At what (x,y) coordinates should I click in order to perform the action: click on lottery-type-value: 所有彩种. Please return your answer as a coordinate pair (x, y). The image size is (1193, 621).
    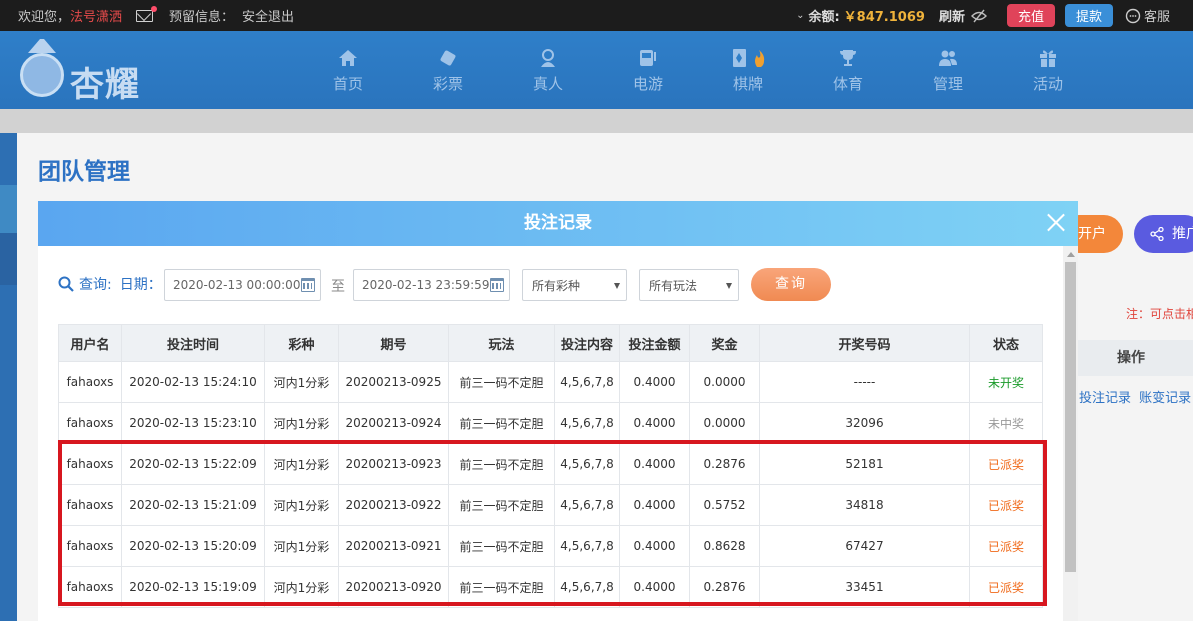
    Looking at the image, I should click on (556, 285).